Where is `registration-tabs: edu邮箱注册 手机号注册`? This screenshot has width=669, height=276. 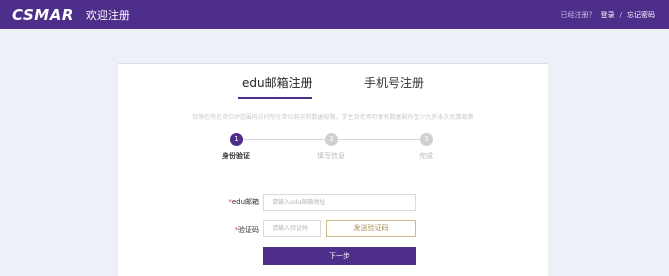 registration-tabs: edu邮箱注册 手机号注册 is located at coordinates (333, 87).